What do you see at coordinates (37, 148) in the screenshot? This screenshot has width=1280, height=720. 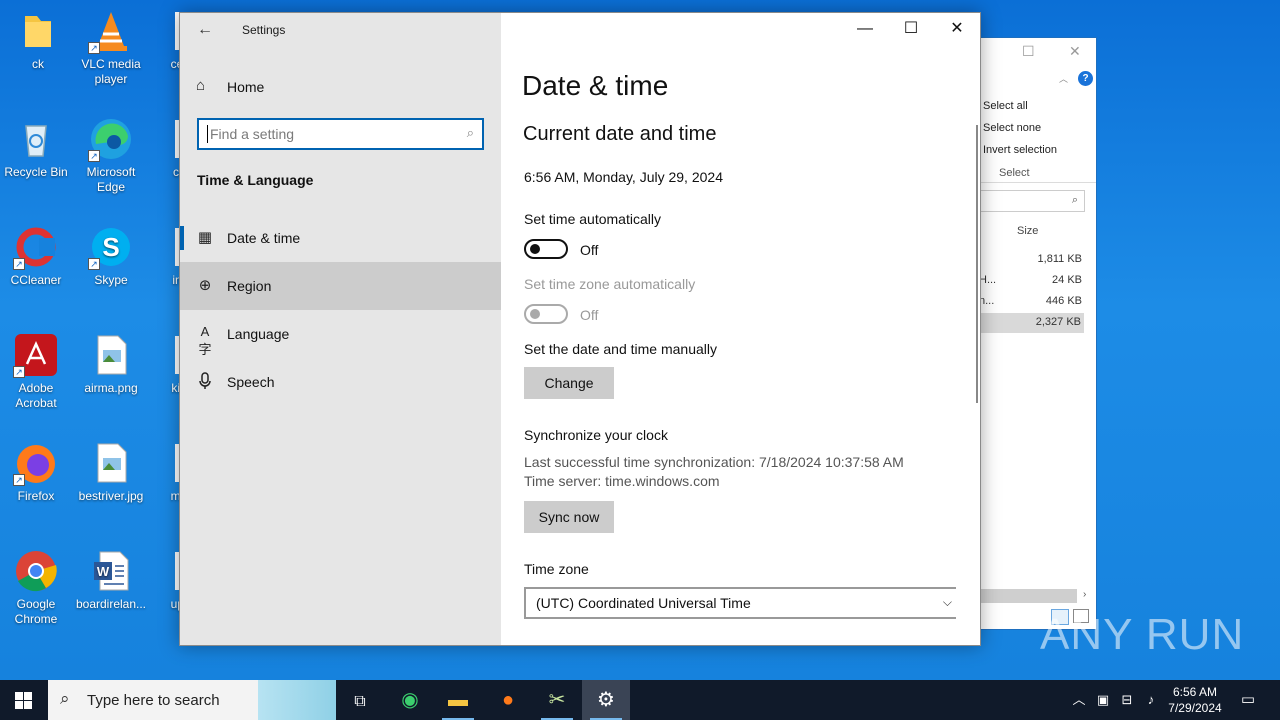 I see `desktop-icon-recycle-bin: Recycle Bin` at bounding box center [37, 148].